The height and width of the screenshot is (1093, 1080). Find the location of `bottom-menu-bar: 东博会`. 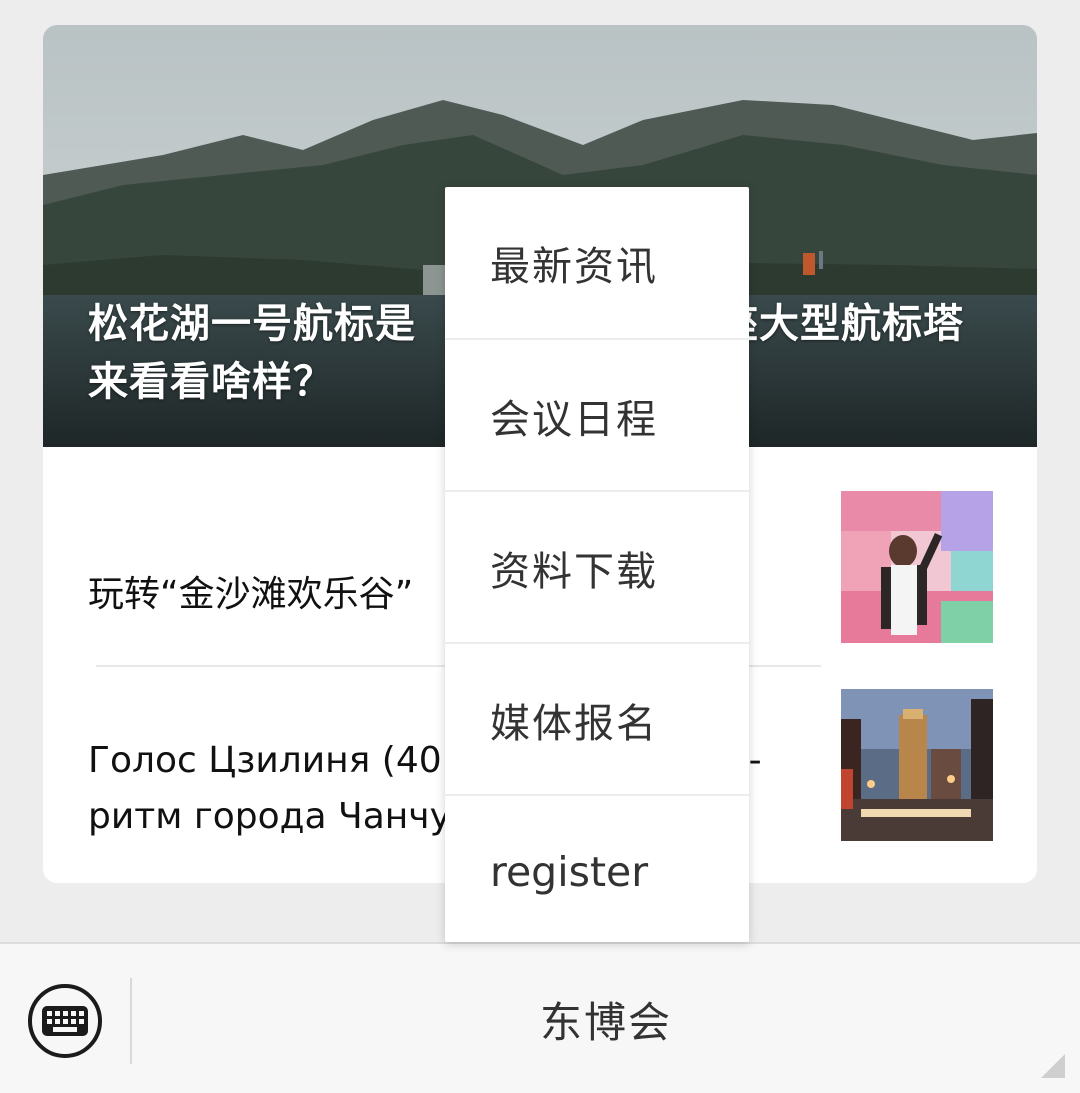

bottom-menu-bar: 东博会 is located at coordinates (540, 1017).